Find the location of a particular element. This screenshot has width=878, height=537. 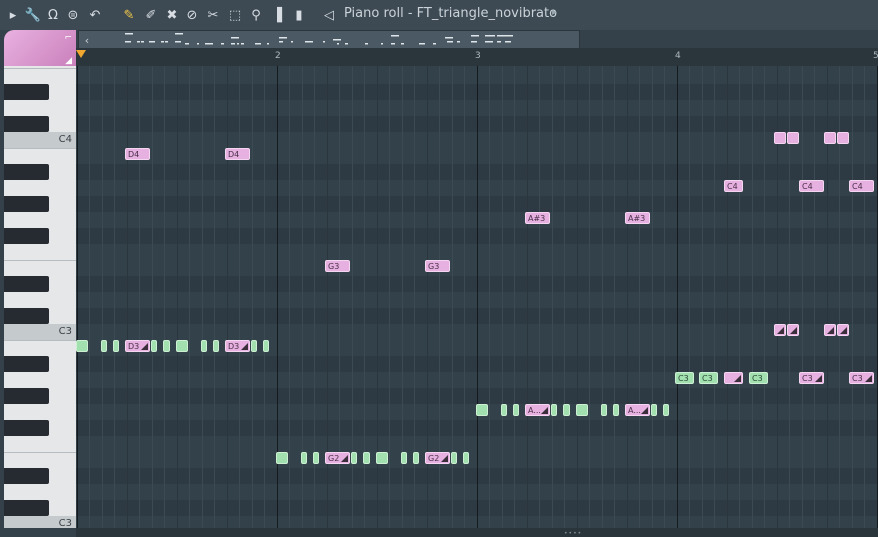

bar-number: 3 is located at coordinates (478, 56).